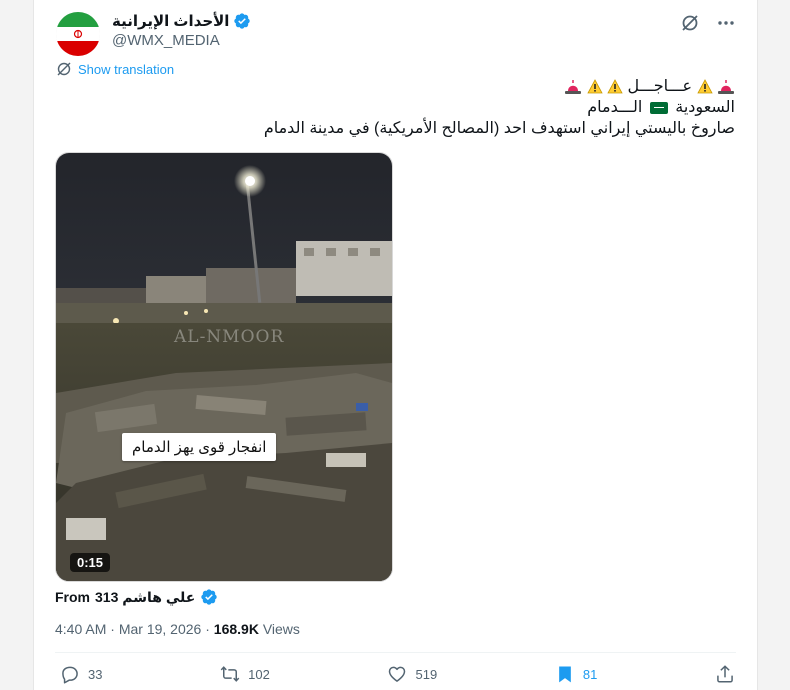 The image size is (790, 690). I want to click on author-name-row: الأحداث الإيرانية, so click(181, 21).